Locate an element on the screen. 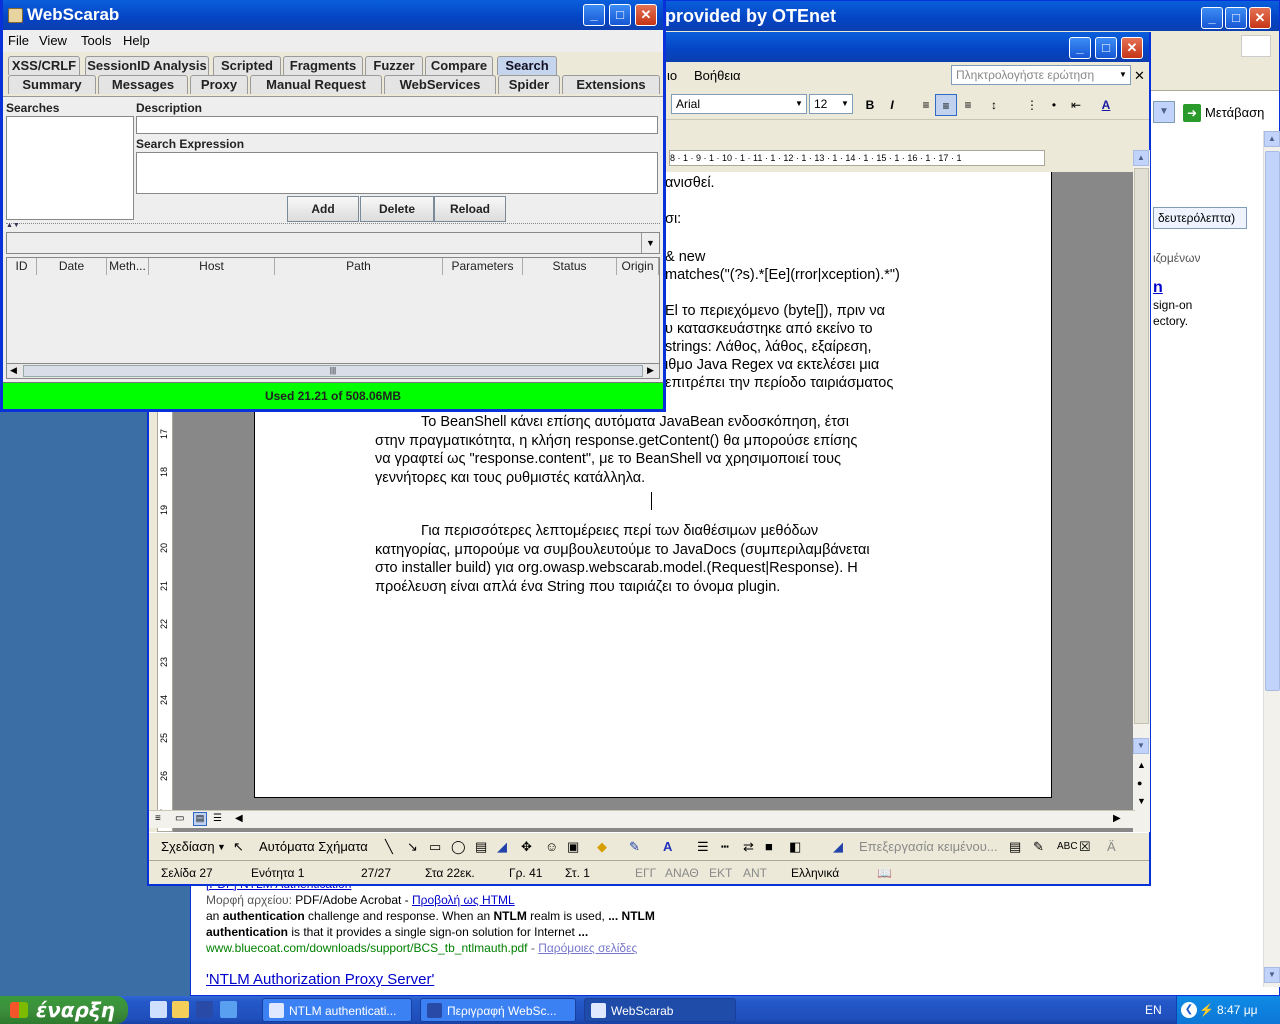  network-icon: ⚡ is located at coordinates (1206, 1010).